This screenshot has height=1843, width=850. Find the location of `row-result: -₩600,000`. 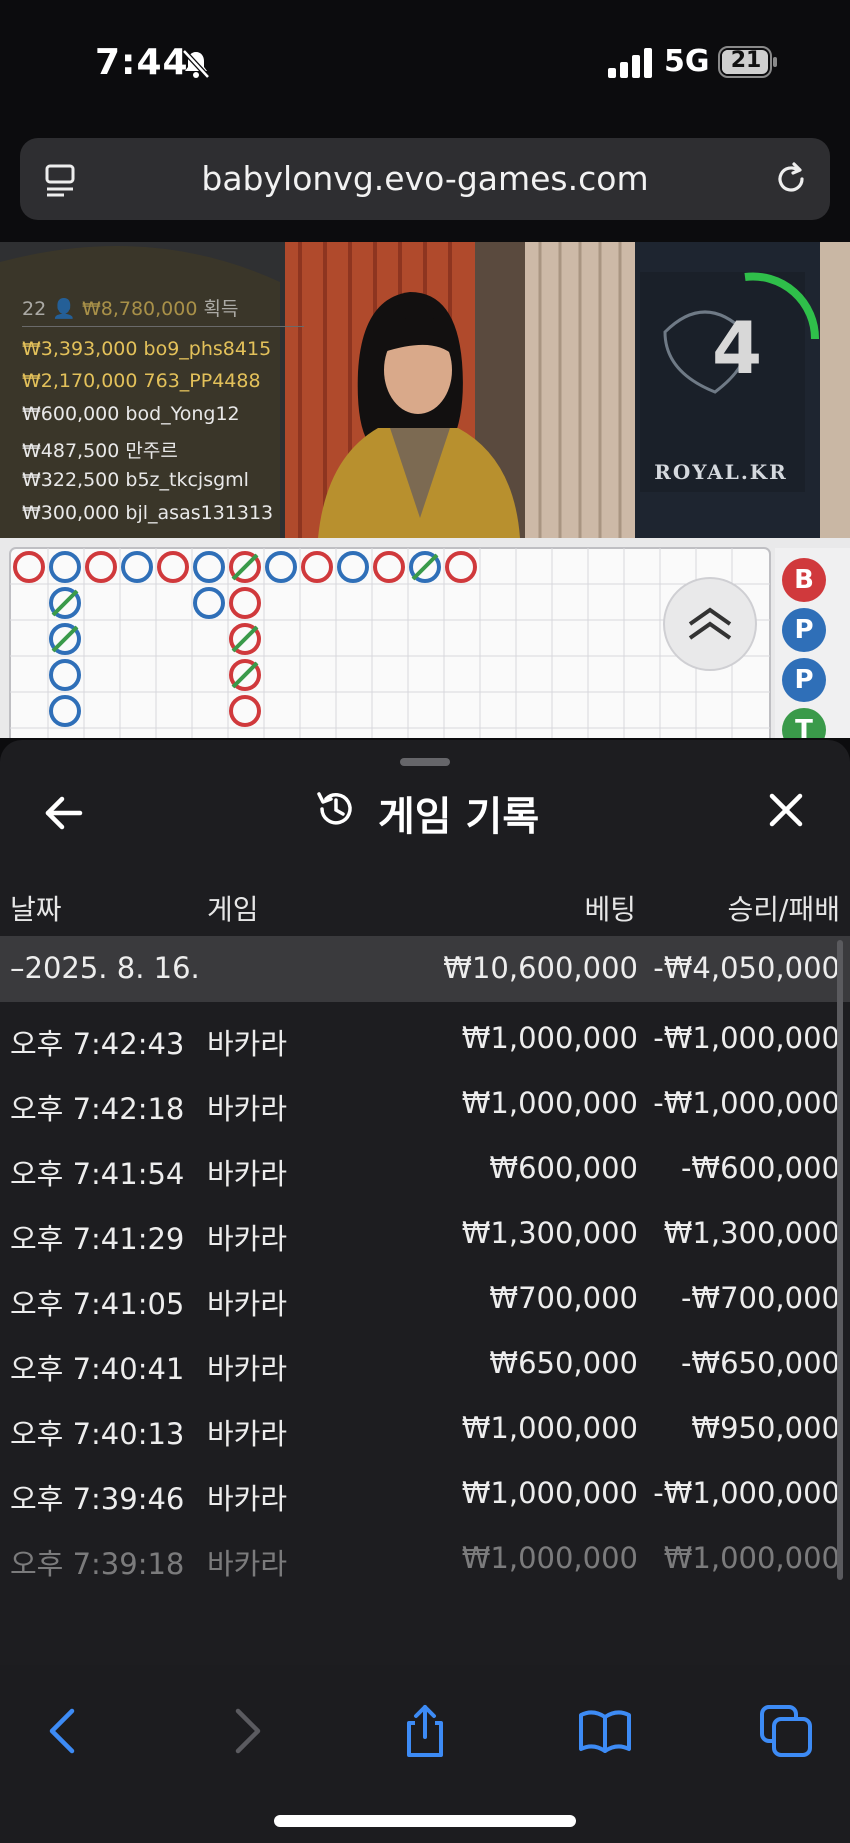

row-result: -₩600,000 is located at coordinates (760, 1168).